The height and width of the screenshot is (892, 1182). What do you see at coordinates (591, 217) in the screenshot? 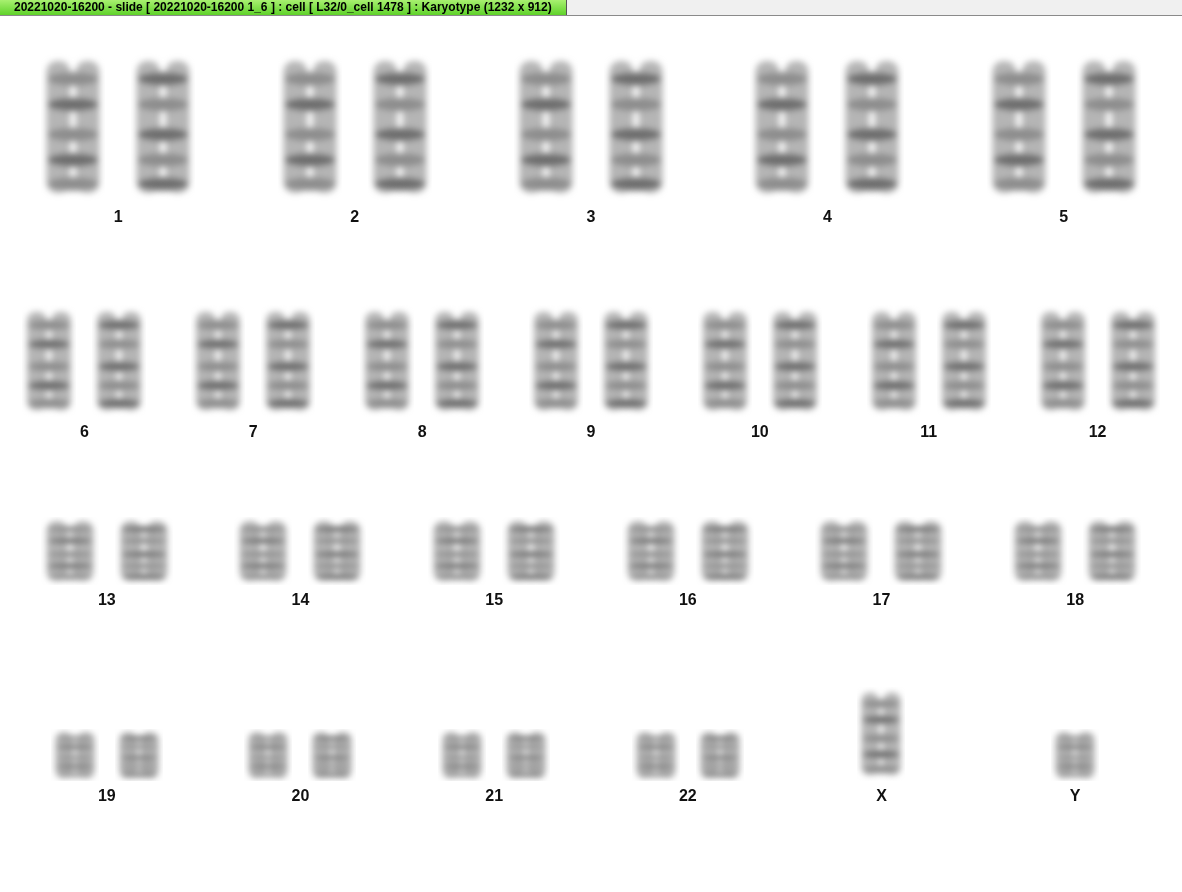
I see `chromosome-number: 3` at bounding box center [591, 217].